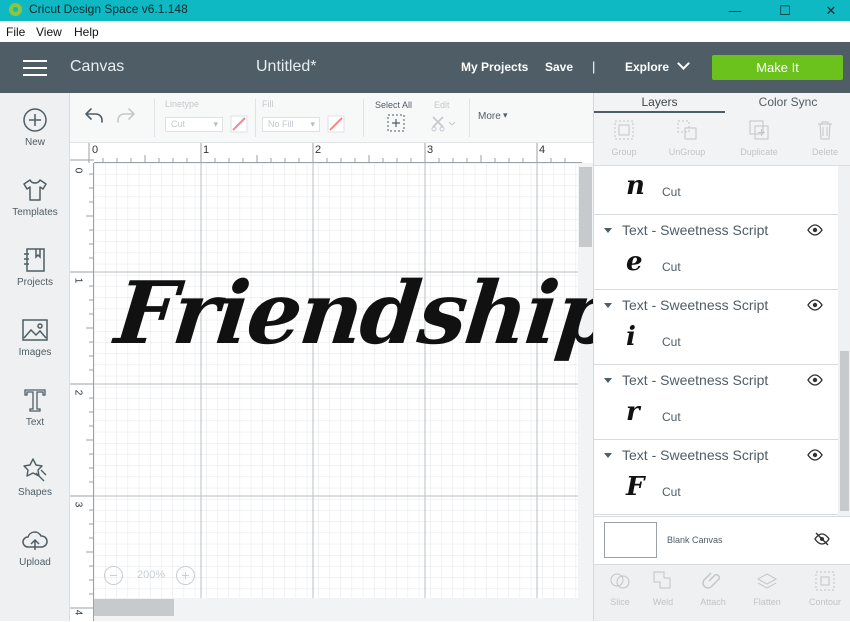 This screenshot has width=850, height=622. I want to click on sidebar-item-shapes: Shapes, so click(35, 481).